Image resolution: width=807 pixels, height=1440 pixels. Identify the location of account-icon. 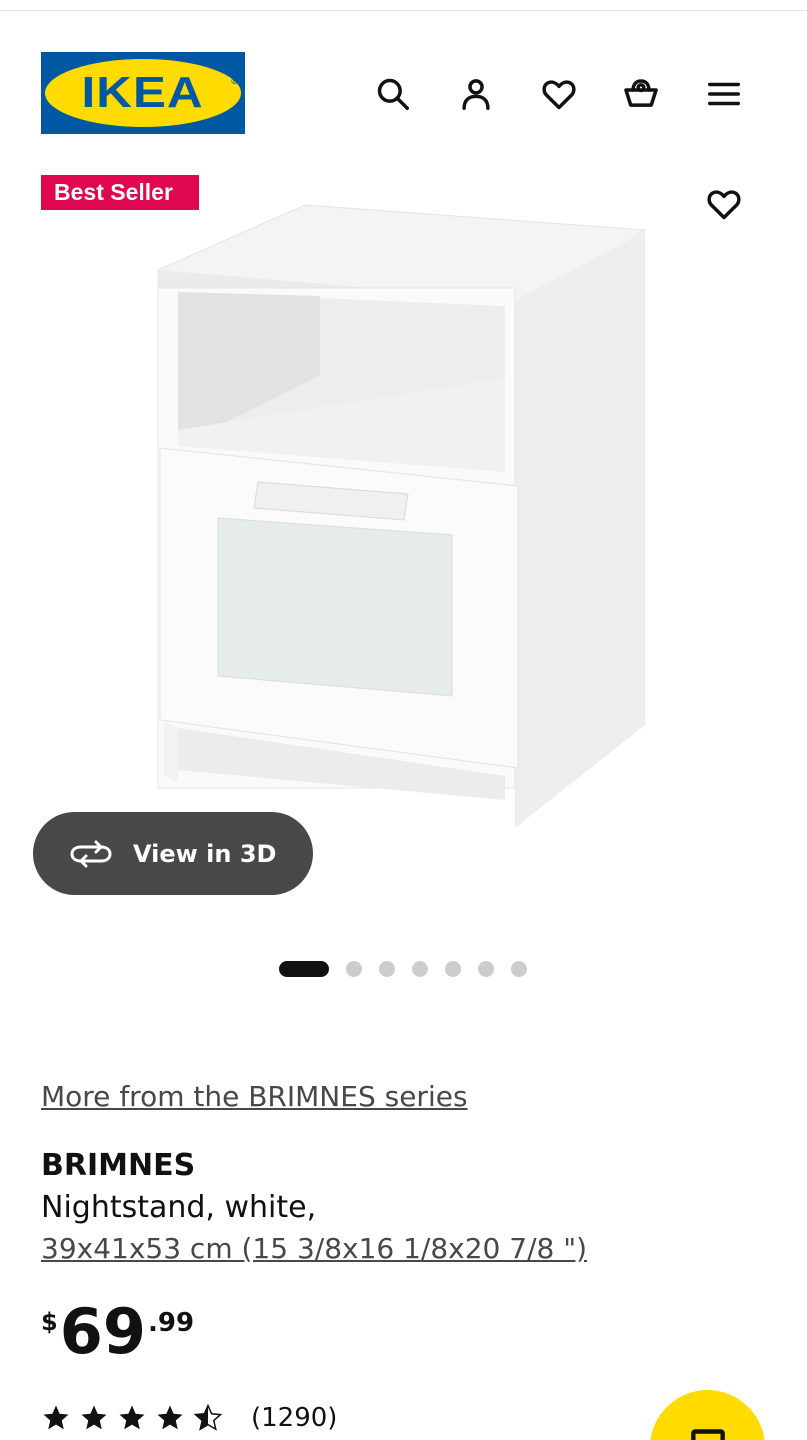
(476, 94).